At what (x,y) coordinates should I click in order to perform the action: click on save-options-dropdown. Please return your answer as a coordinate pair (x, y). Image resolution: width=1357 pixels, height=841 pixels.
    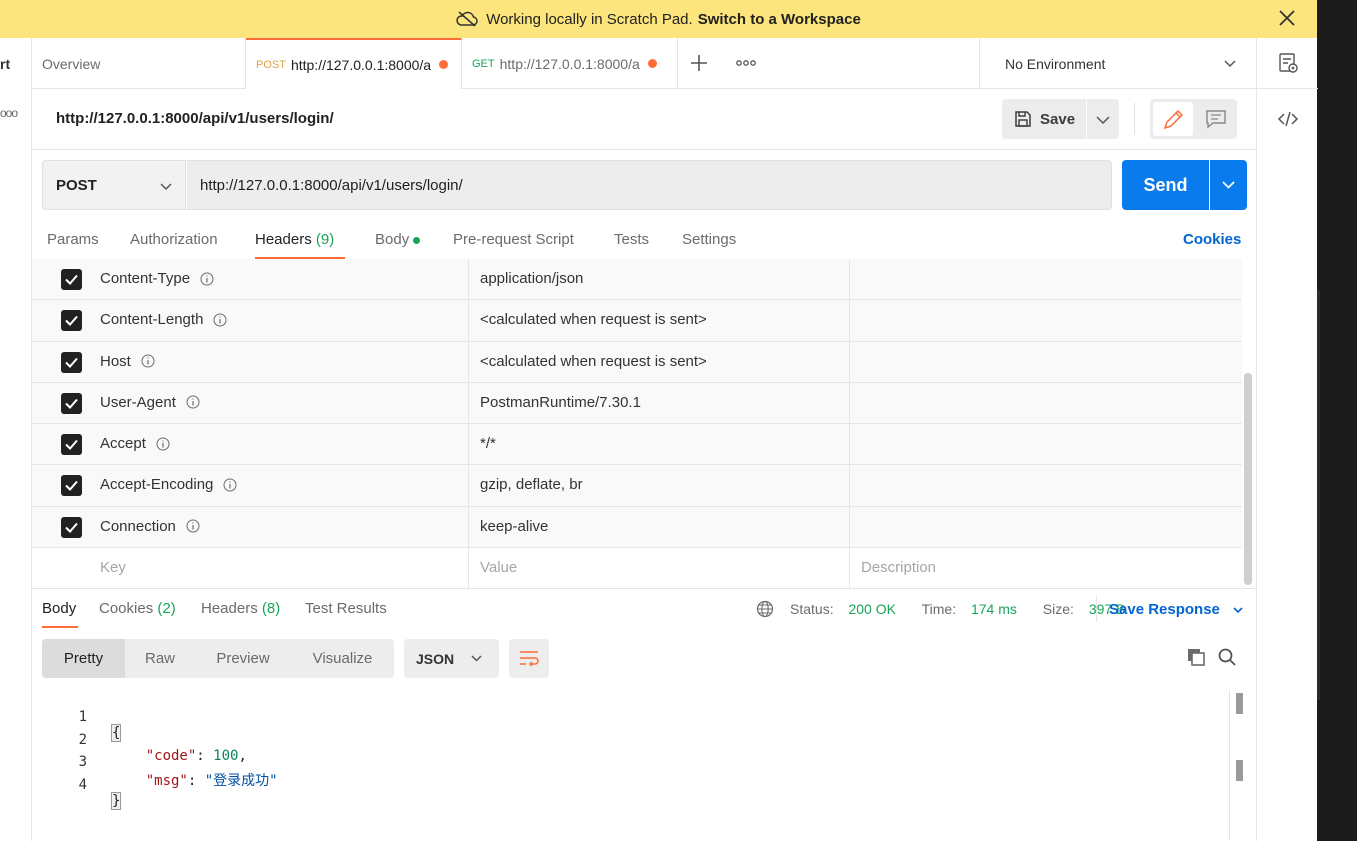
    Looking at the image, I should click on (1103, 119).